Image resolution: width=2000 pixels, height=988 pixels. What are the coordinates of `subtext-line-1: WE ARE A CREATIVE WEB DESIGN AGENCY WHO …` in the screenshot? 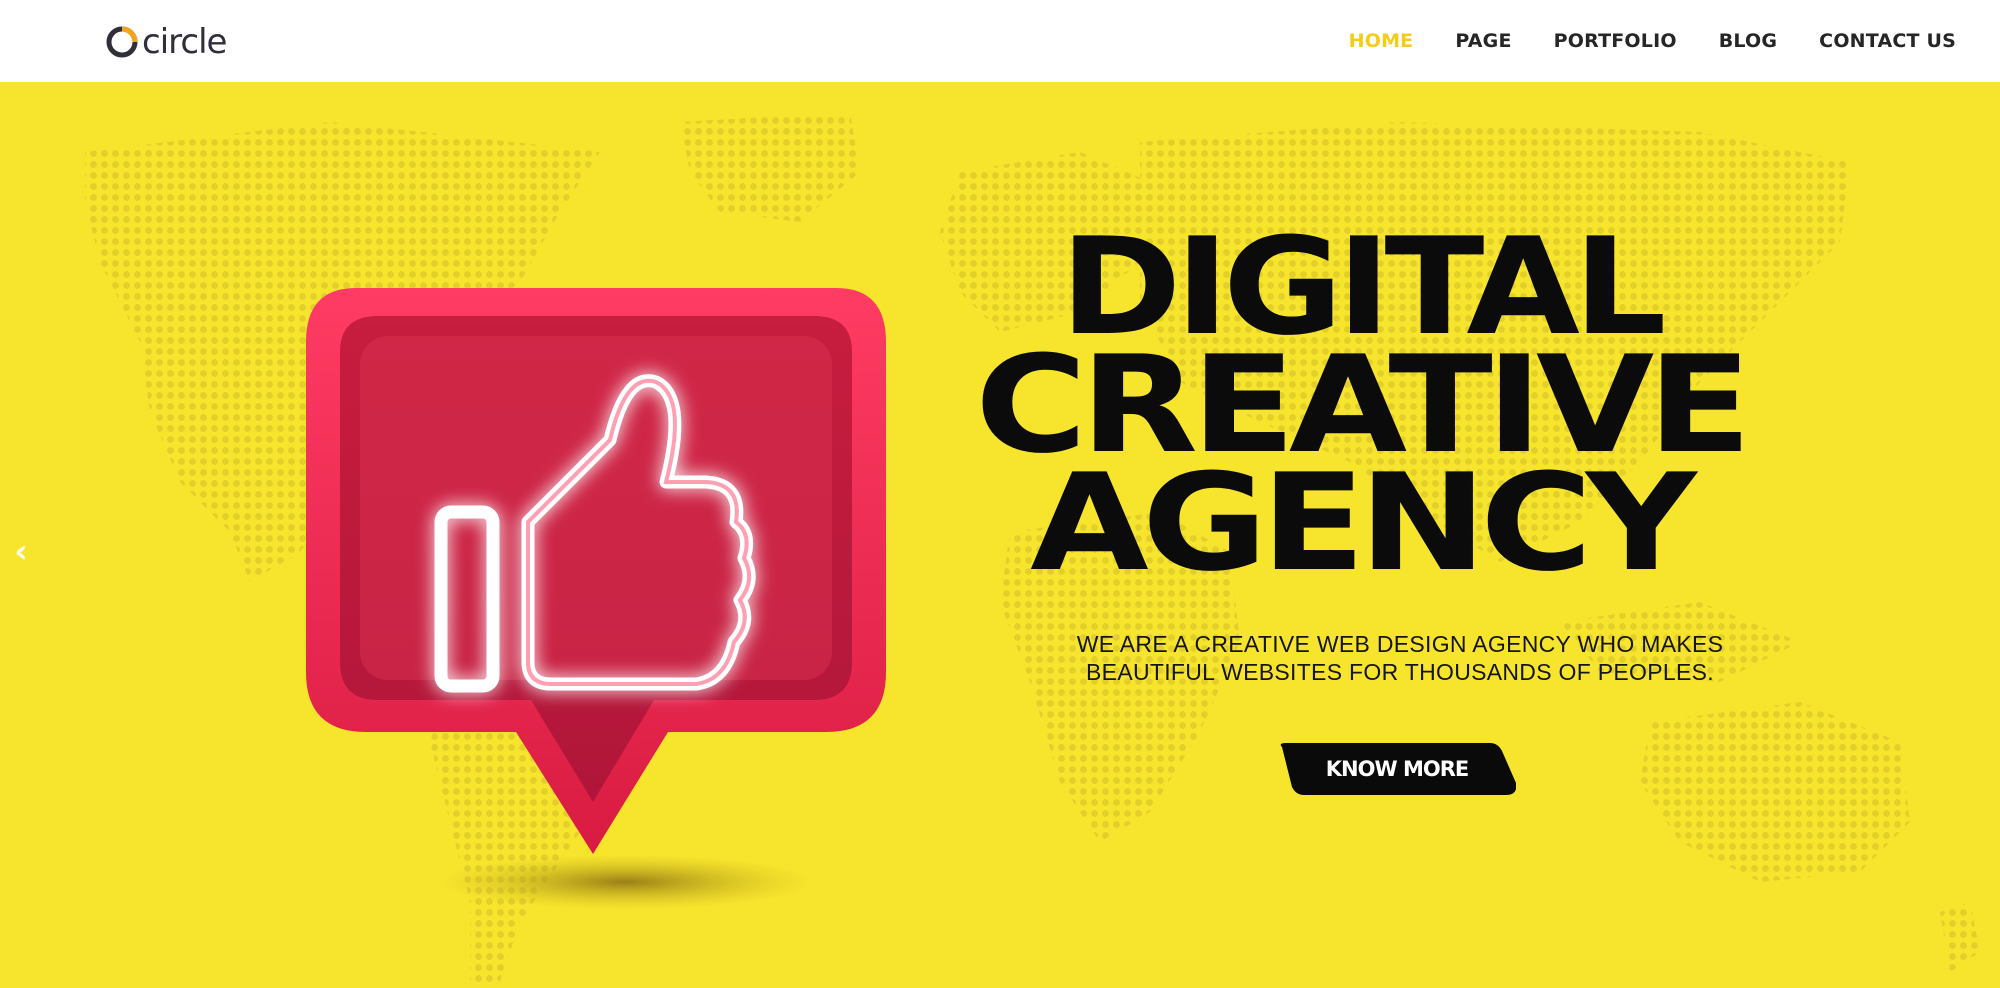 It's located at (1400, 644).